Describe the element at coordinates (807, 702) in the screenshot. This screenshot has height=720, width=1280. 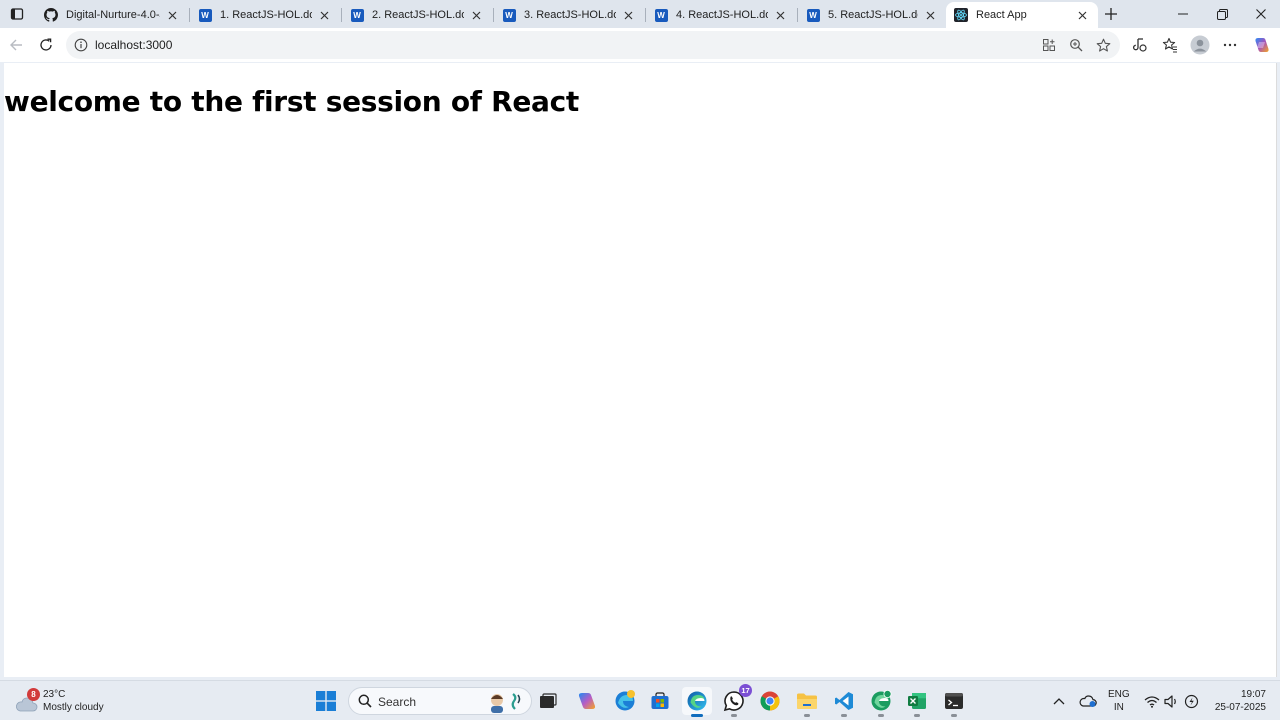
I see `folder-icon` at that location.